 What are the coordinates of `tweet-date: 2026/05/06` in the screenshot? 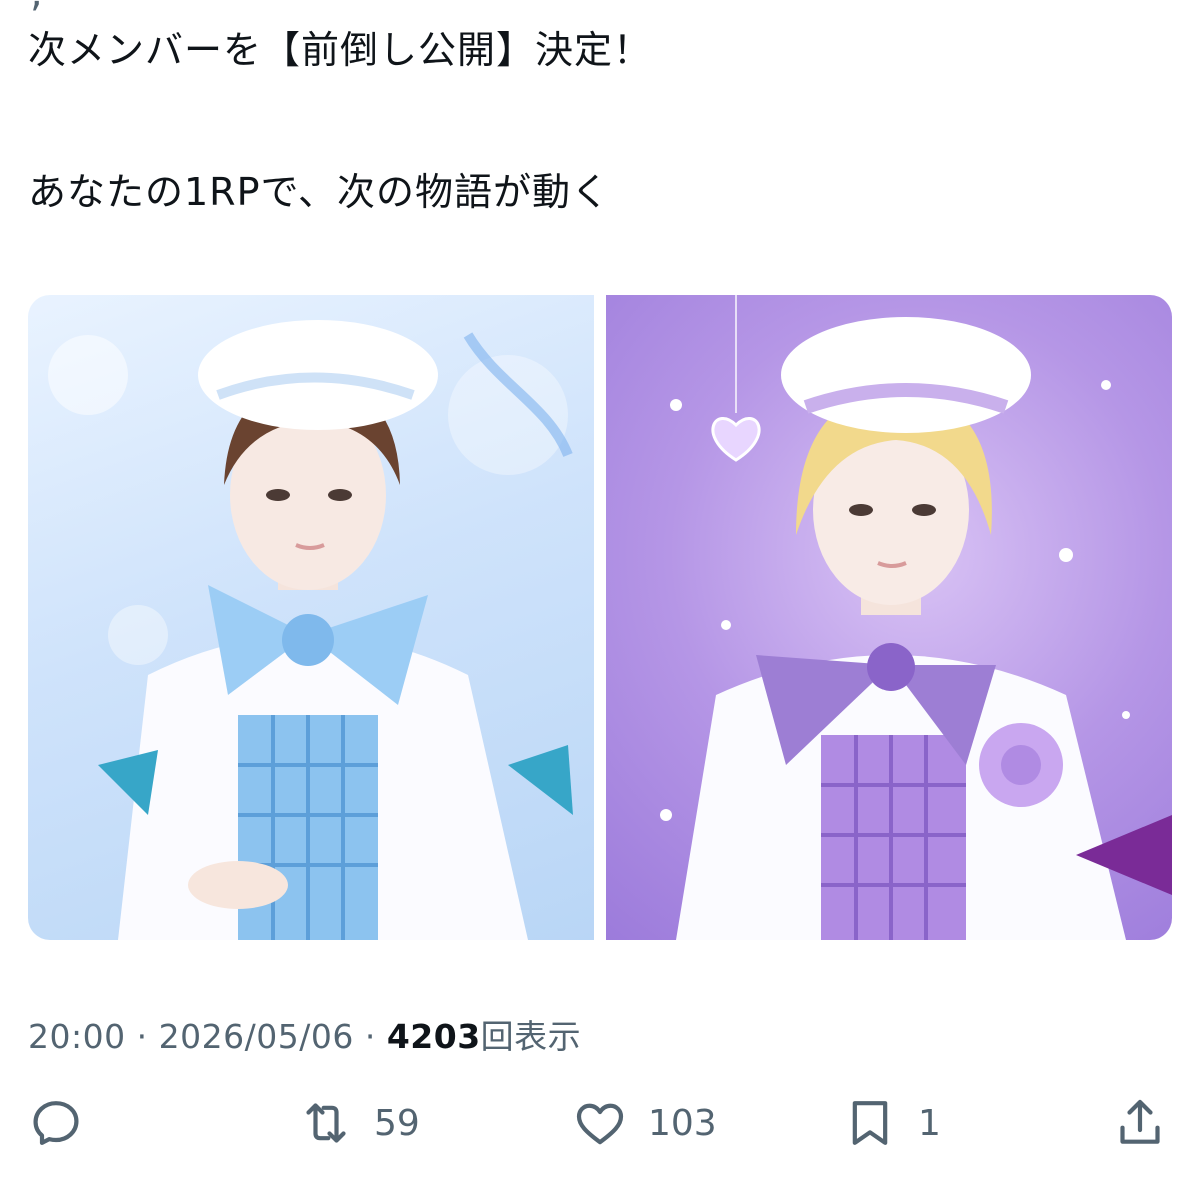 It's located at (256, 1036).